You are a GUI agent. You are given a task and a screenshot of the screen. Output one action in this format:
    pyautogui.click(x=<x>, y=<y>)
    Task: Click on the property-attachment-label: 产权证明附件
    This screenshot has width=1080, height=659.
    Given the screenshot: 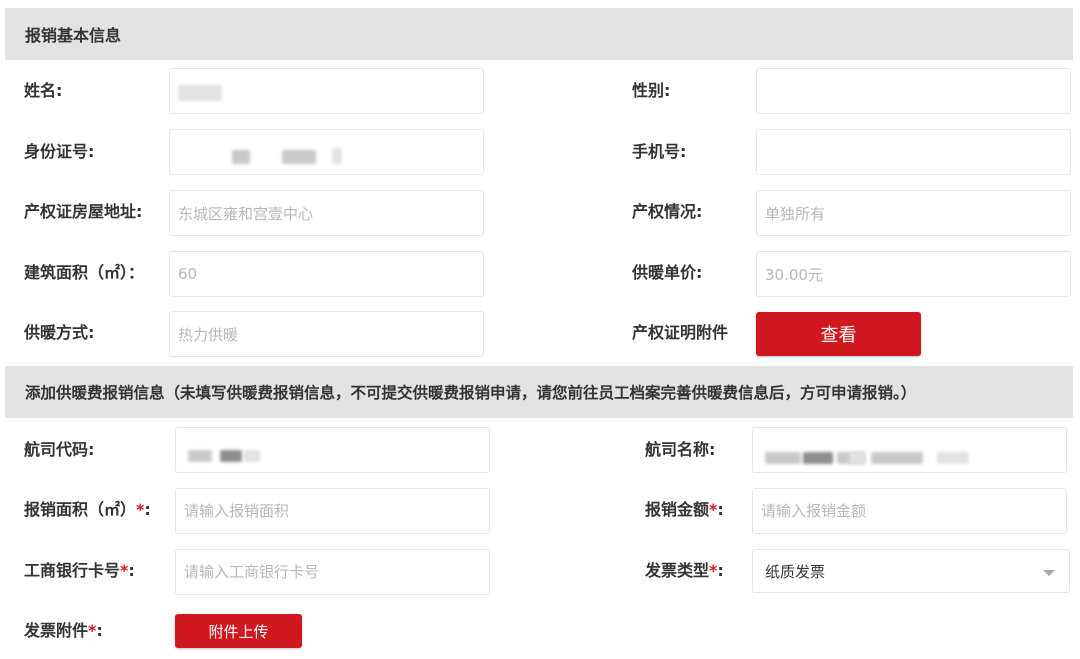 What is the action you would take?
    pyautogui.click(x=680, y=332)
    